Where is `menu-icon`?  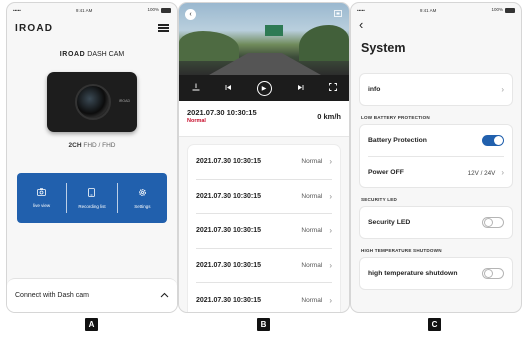
menu-icon is located at coordinates (163, 28).